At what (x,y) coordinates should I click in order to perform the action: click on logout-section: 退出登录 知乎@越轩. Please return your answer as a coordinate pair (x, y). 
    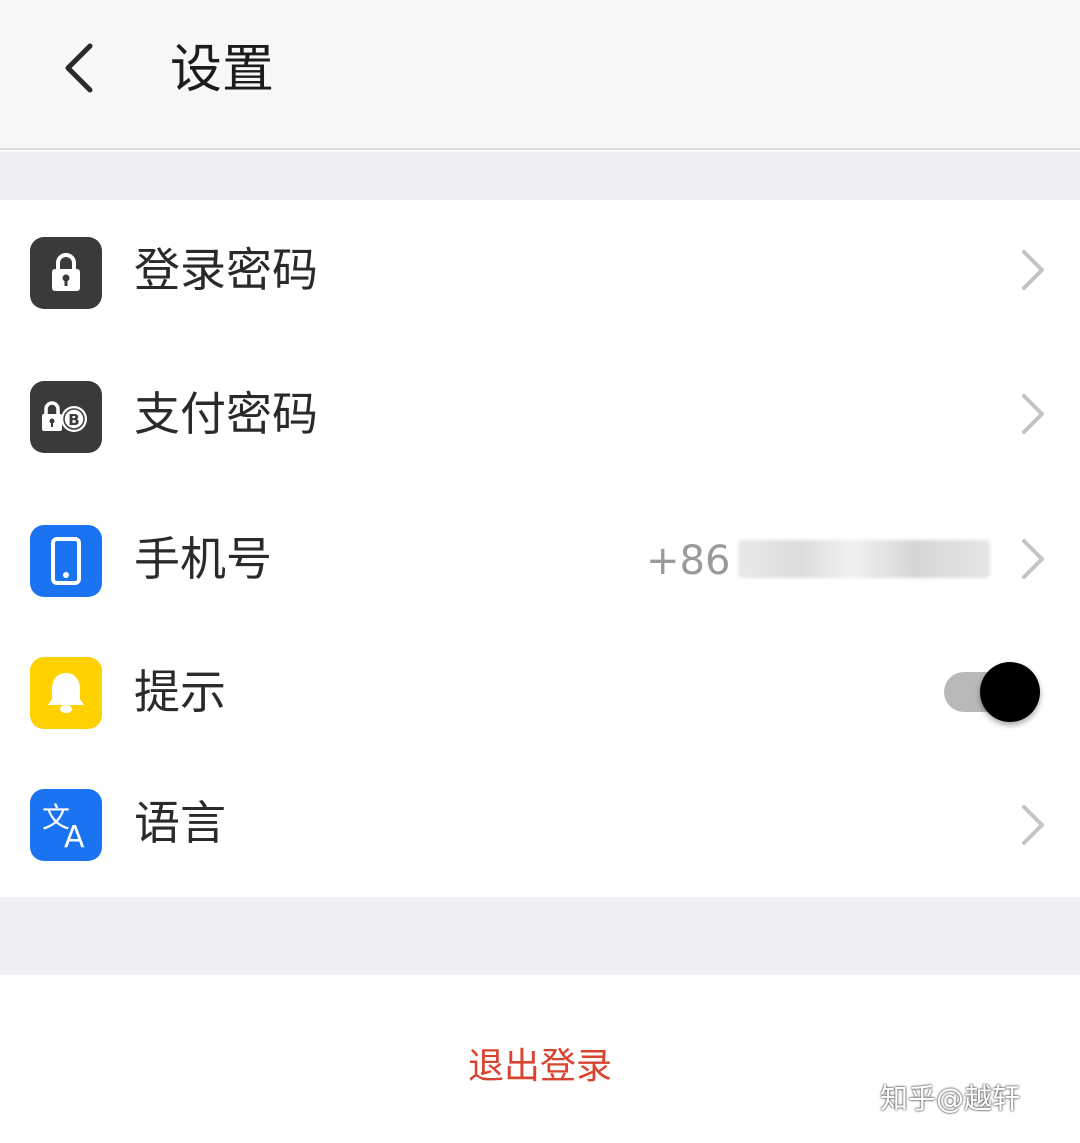
    Looking at the image, I should click on (540, 1059).